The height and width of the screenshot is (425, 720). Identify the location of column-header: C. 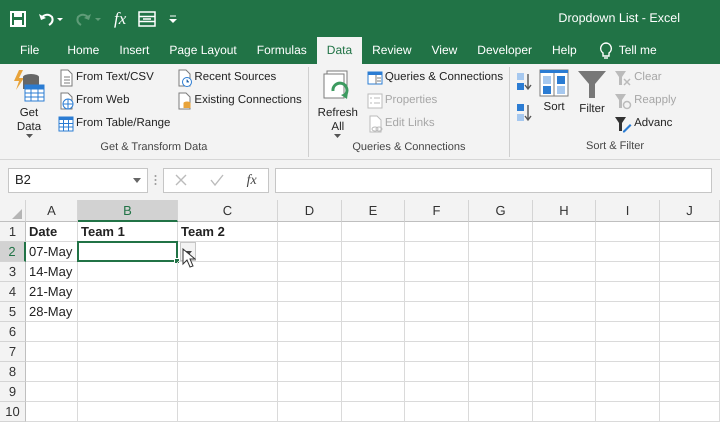
(228, 211).